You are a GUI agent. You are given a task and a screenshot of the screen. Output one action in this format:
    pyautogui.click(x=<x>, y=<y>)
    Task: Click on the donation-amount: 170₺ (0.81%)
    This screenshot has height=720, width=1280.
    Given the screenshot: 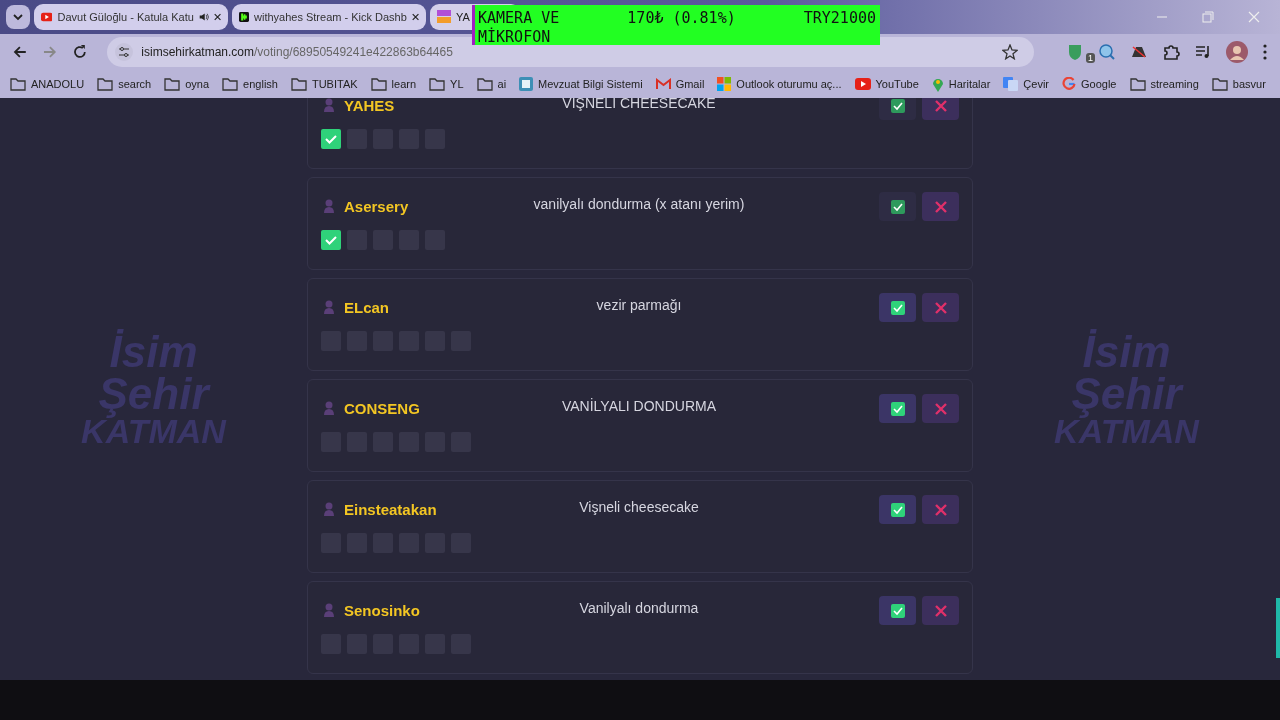 What is the action you would take?
    pyautogui.click(x=681, y=18)
    